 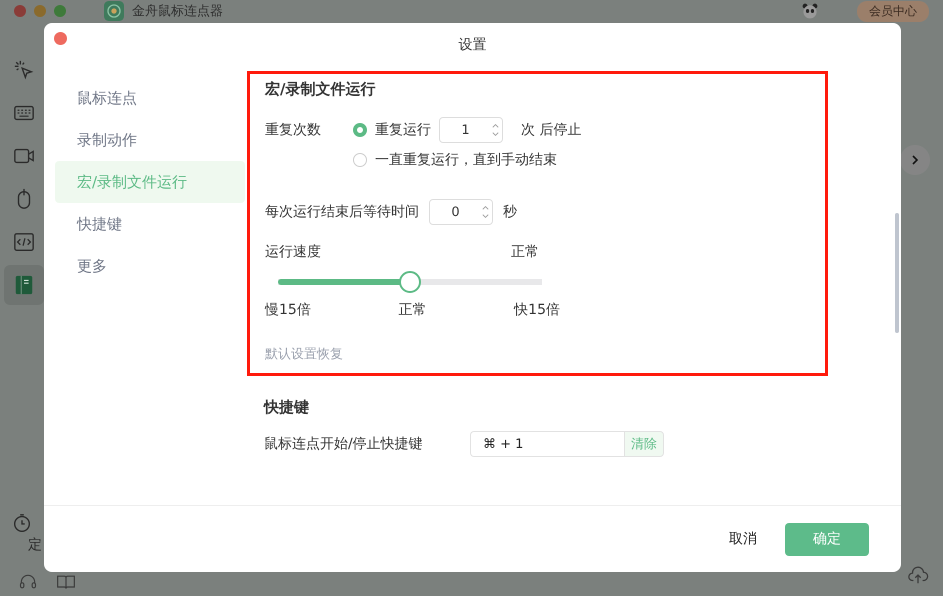 What do you see at coordinates (150, 140) in the screenshot?
I see `settings-nav-item: 录制动作` at bounding box center [150, 140].